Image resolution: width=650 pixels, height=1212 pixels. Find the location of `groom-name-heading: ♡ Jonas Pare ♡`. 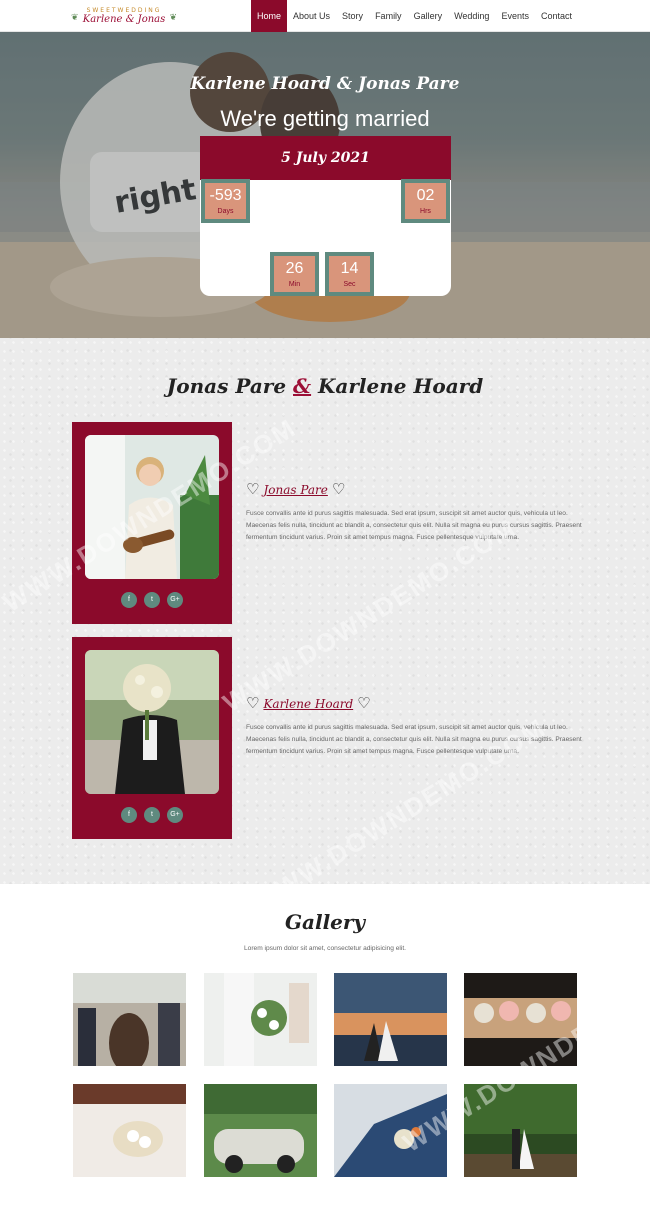

groom-name-heading: ♡ Jonas Pare ♡ is located at coordinates (295, 489).